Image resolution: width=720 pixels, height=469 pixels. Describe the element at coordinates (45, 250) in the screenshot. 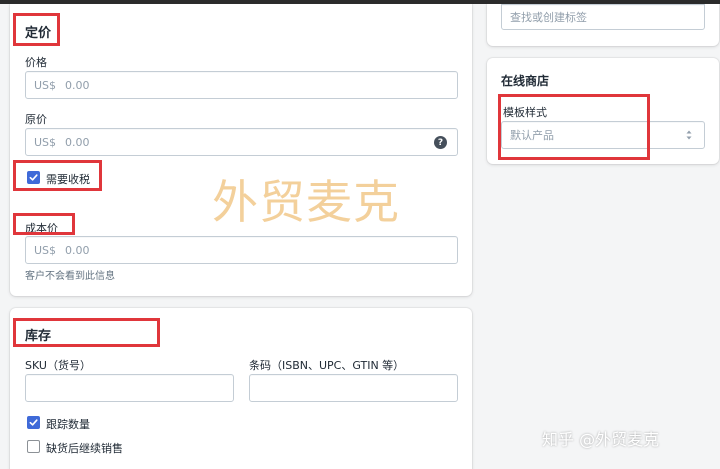

I see `cost-currency-prefix: US$` at that location.